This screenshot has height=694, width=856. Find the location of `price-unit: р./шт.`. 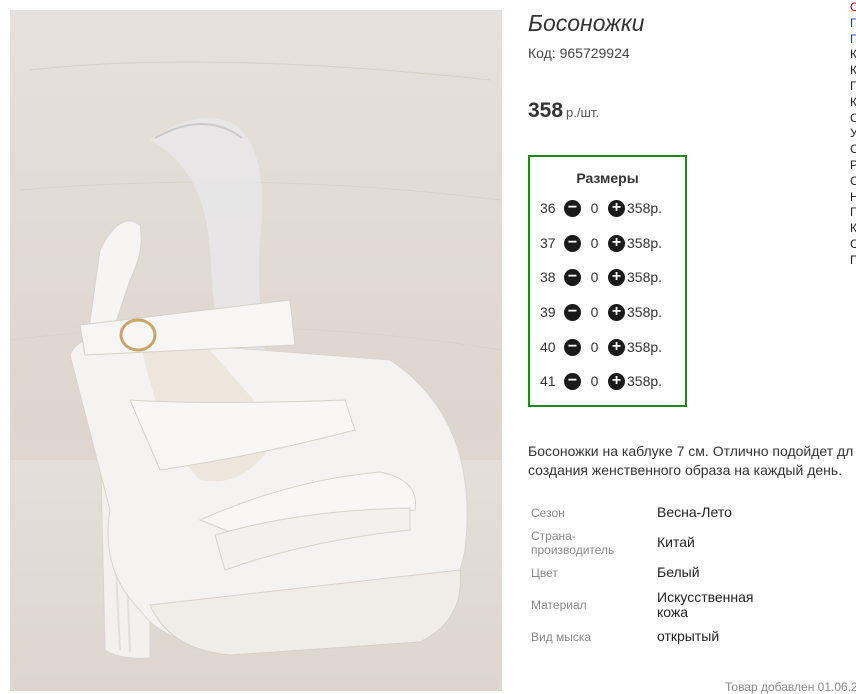

price-unit: р./шт. is located at coordinates (583, 112).